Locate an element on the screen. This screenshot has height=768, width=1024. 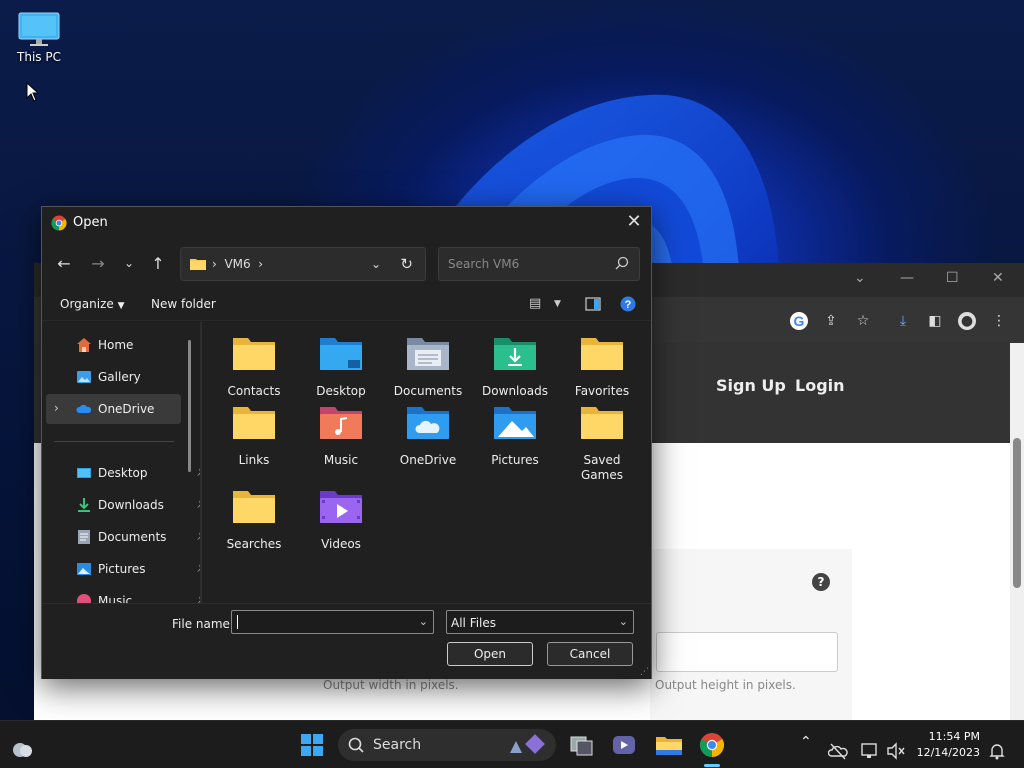
search-box: Search VM6 is located at coordinates (539, 264).